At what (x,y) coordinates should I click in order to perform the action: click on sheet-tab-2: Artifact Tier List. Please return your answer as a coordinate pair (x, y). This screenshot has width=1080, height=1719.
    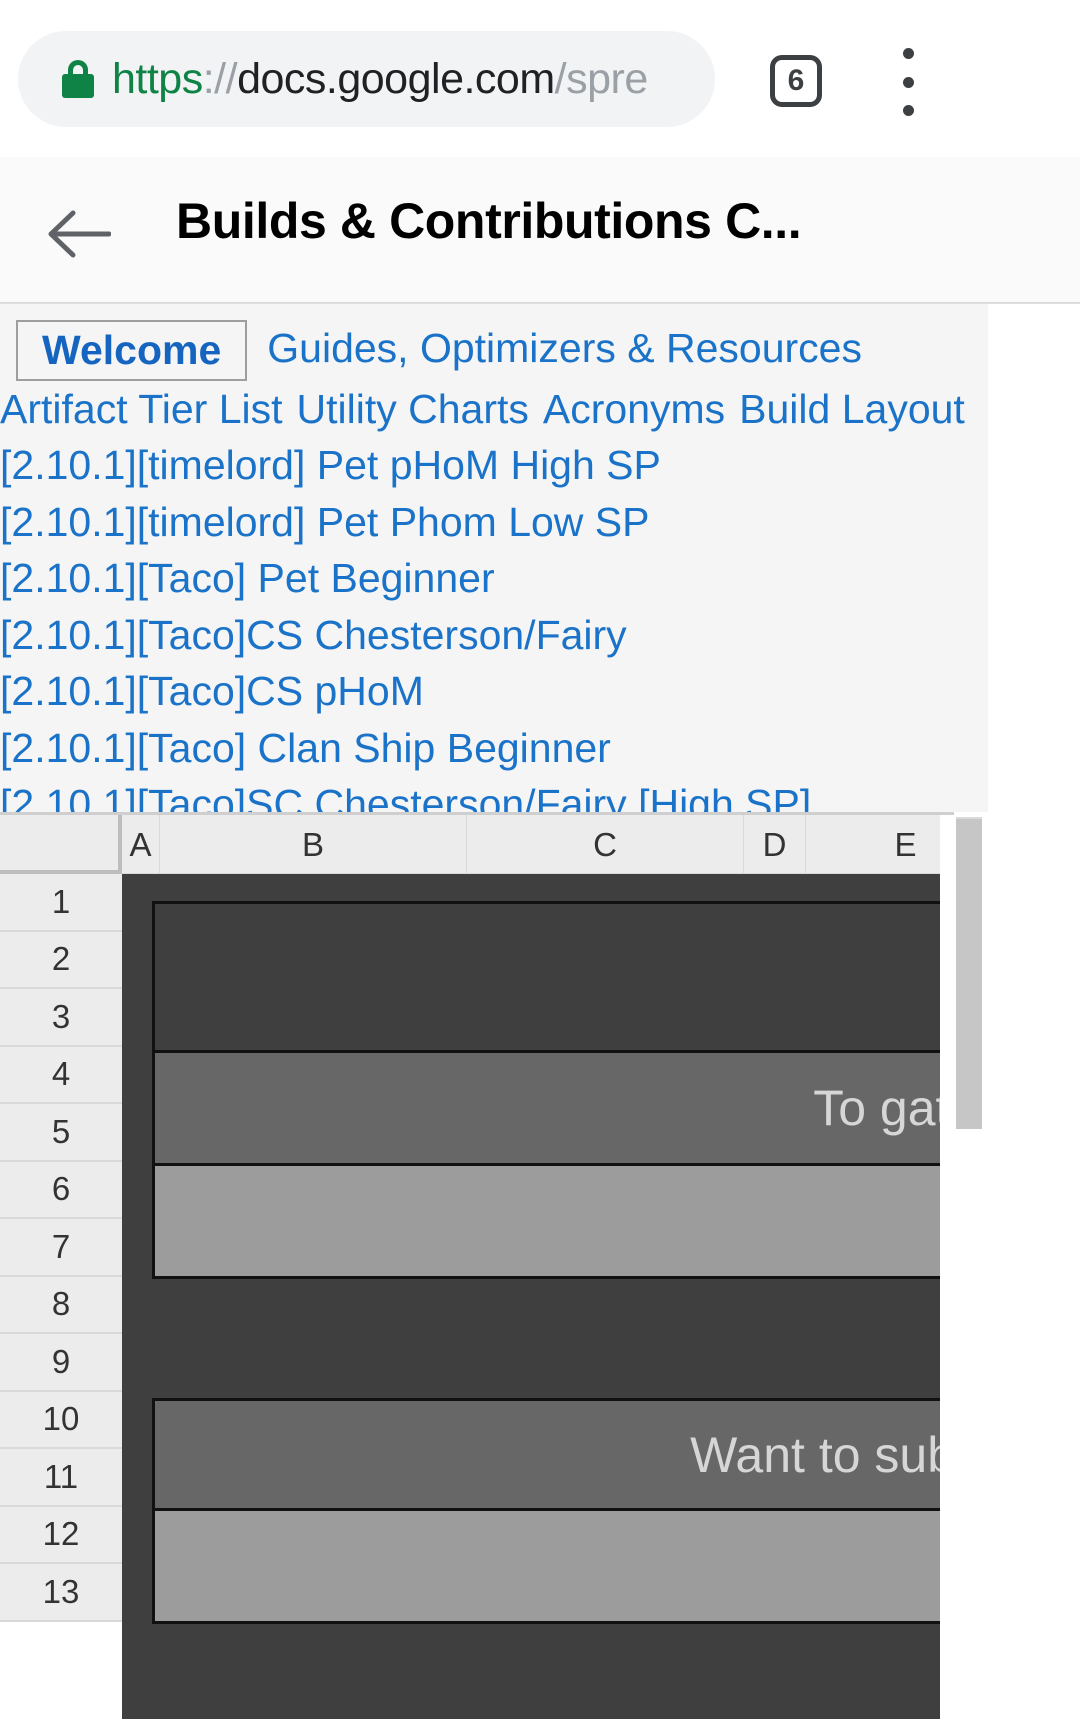
    Looking at the image, I should click on (141, 409).